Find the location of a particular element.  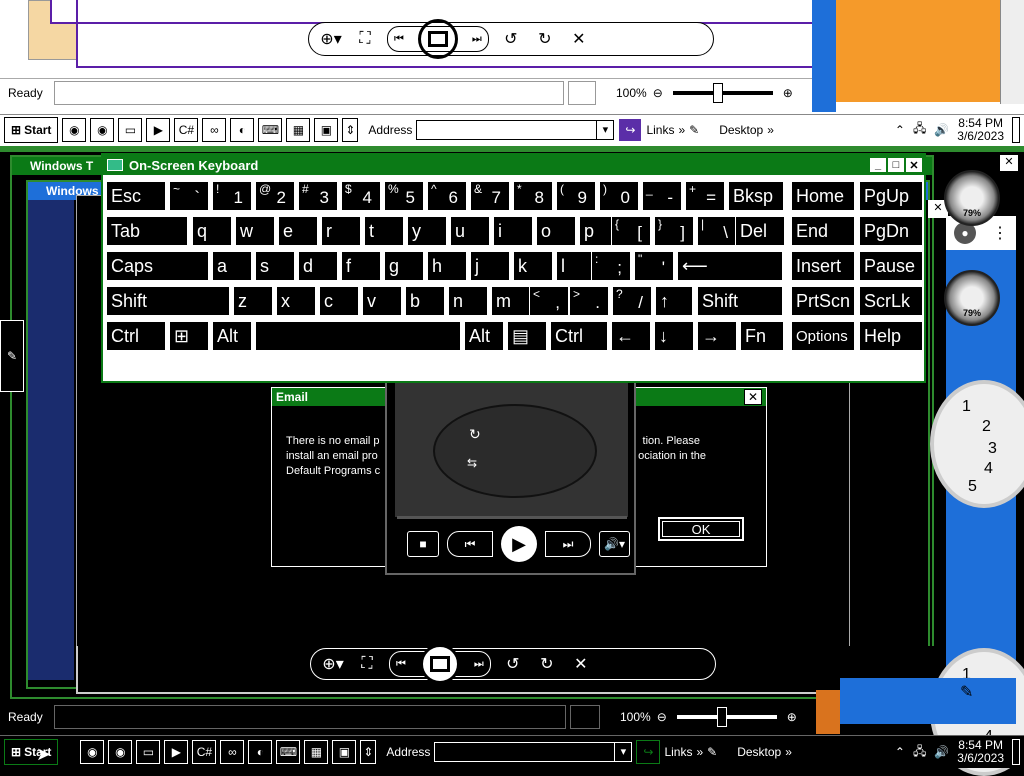

zoom-slider is located at coordinates (722, 93).